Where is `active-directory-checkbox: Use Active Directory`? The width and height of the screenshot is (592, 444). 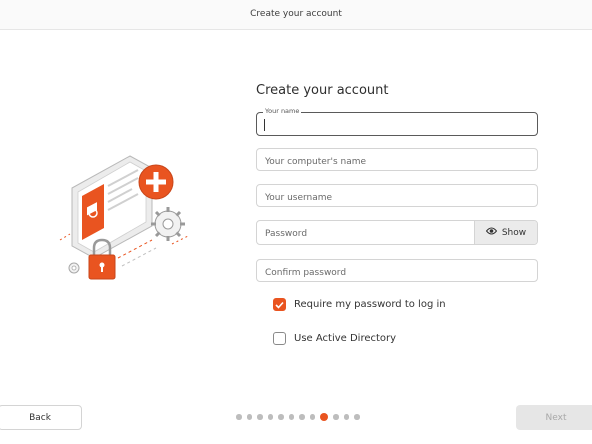 active-directory-checkbox: Use Active Directory is located at coordinates (334, 338).